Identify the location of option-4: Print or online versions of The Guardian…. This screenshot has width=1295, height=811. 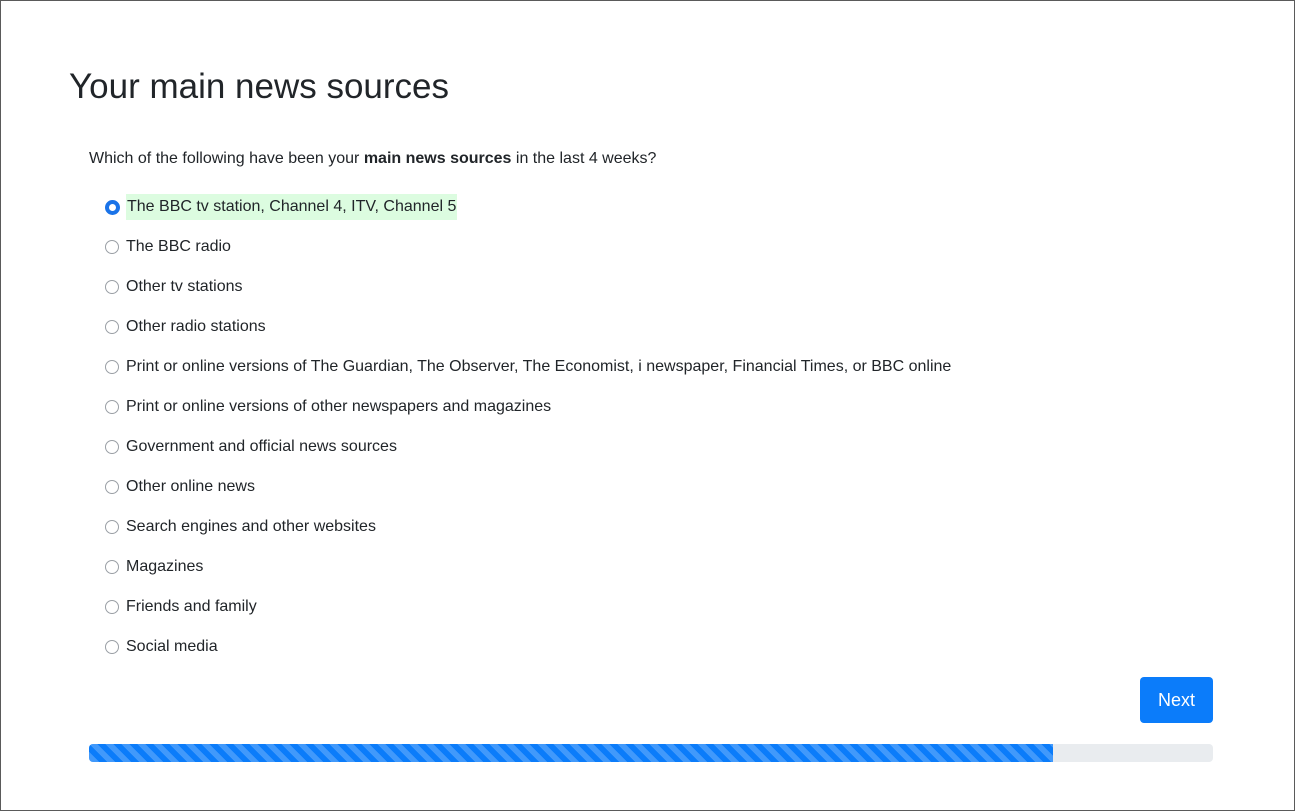
(527, 367).